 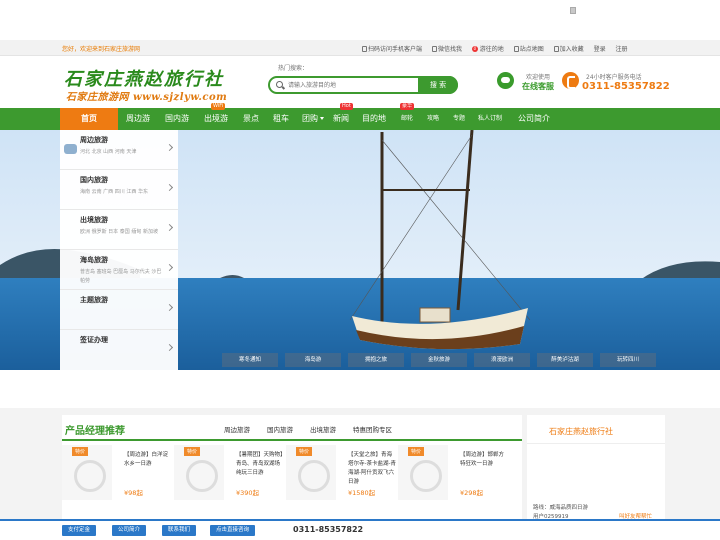 I want to click on product-price: ¥390起, so click(x=248, y=493).